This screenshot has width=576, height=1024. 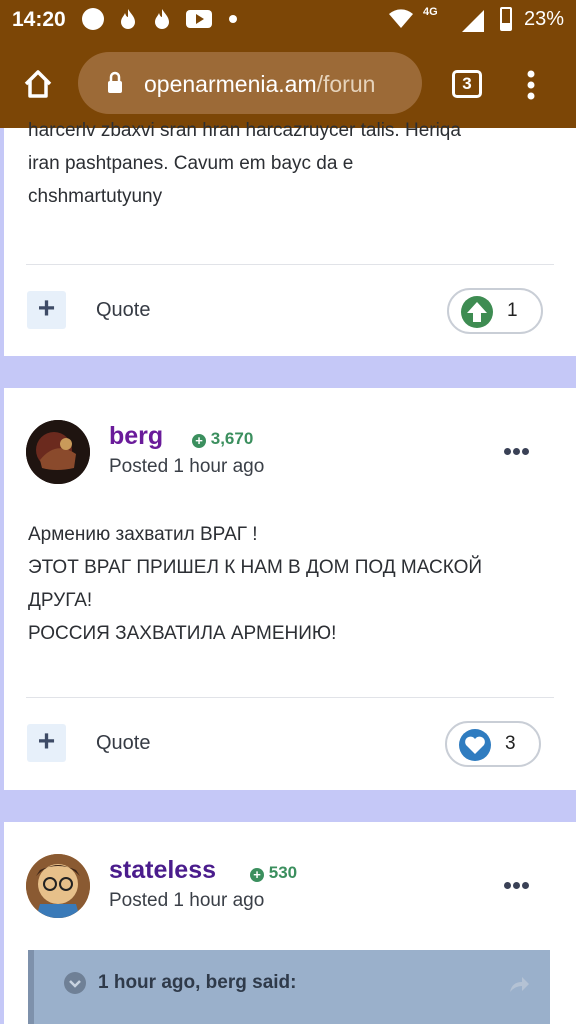 I want to click on quoted-post: 1 hour ago, berg said:, so click(x=289, y=987).